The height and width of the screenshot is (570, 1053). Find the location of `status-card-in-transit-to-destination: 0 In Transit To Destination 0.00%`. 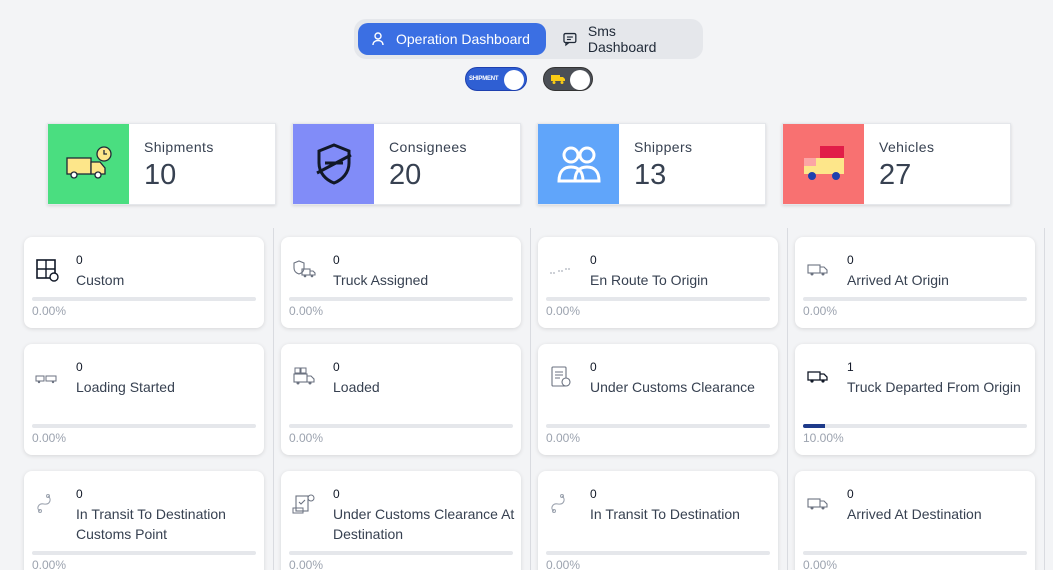

status-card-in-transit-to-destination: 0 In Transit To Destination 0.00% is located at coordinates (658, 520).